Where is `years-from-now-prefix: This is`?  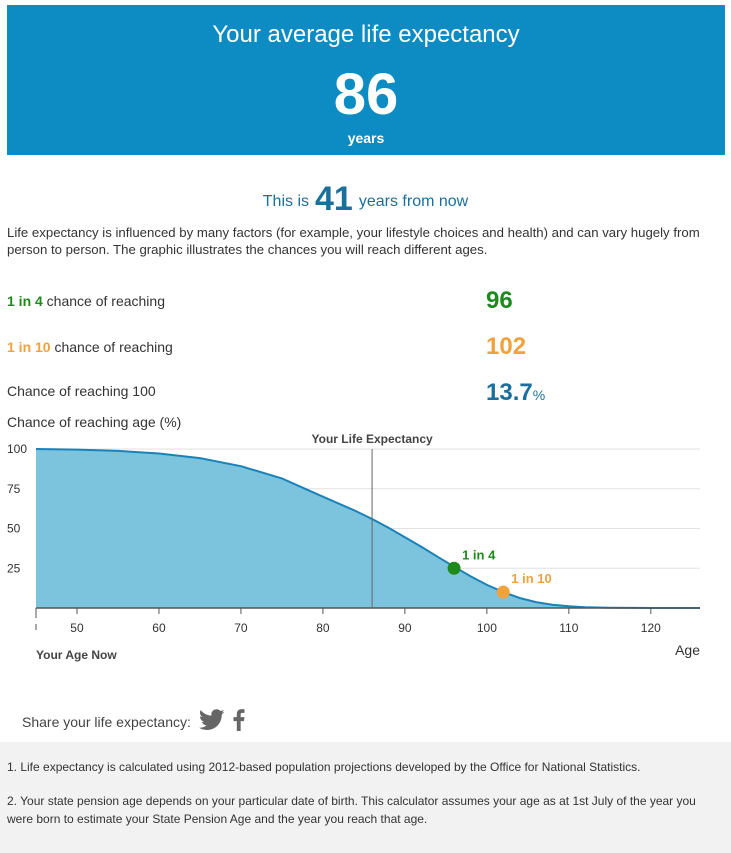
years-from-now-prefix: This is is located at coordinates (286, 201).